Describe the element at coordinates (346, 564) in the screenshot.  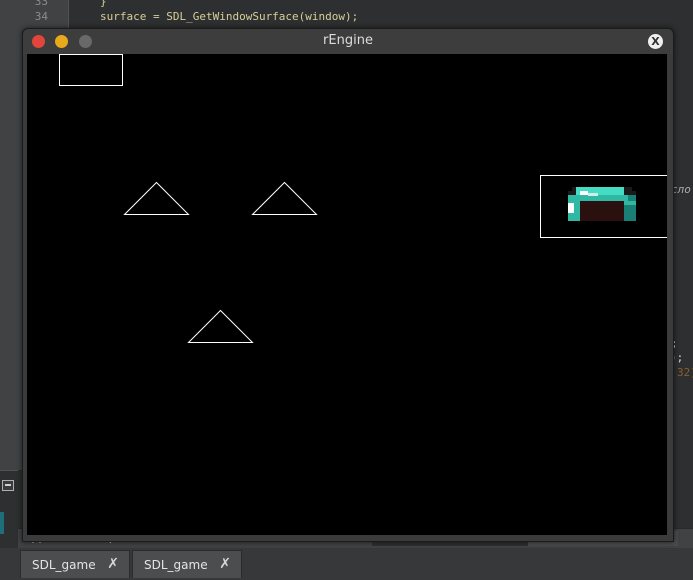
I see `output-tab-bar: SDL_game ✗ SDL_game ✗` at that location.